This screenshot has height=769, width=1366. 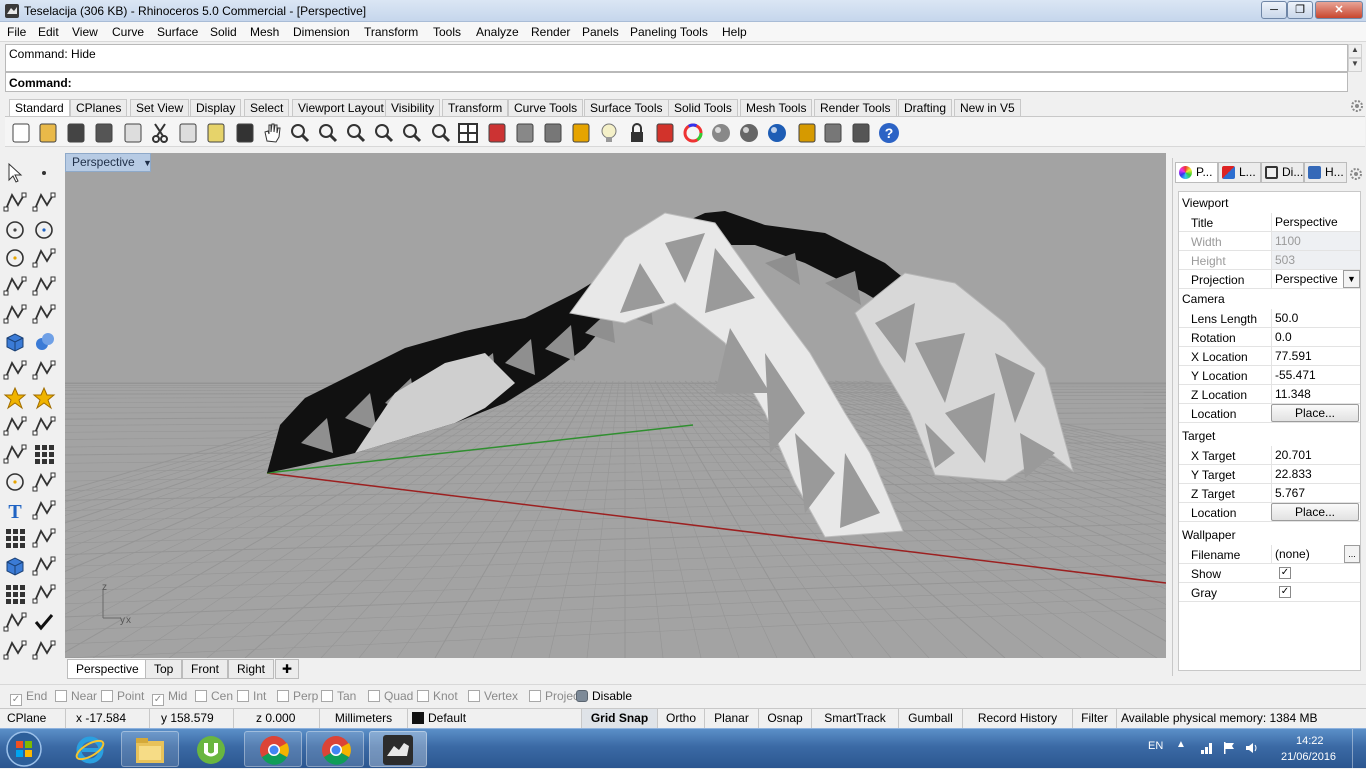 I want to click on pan-icon, so click(x=272, y=133).